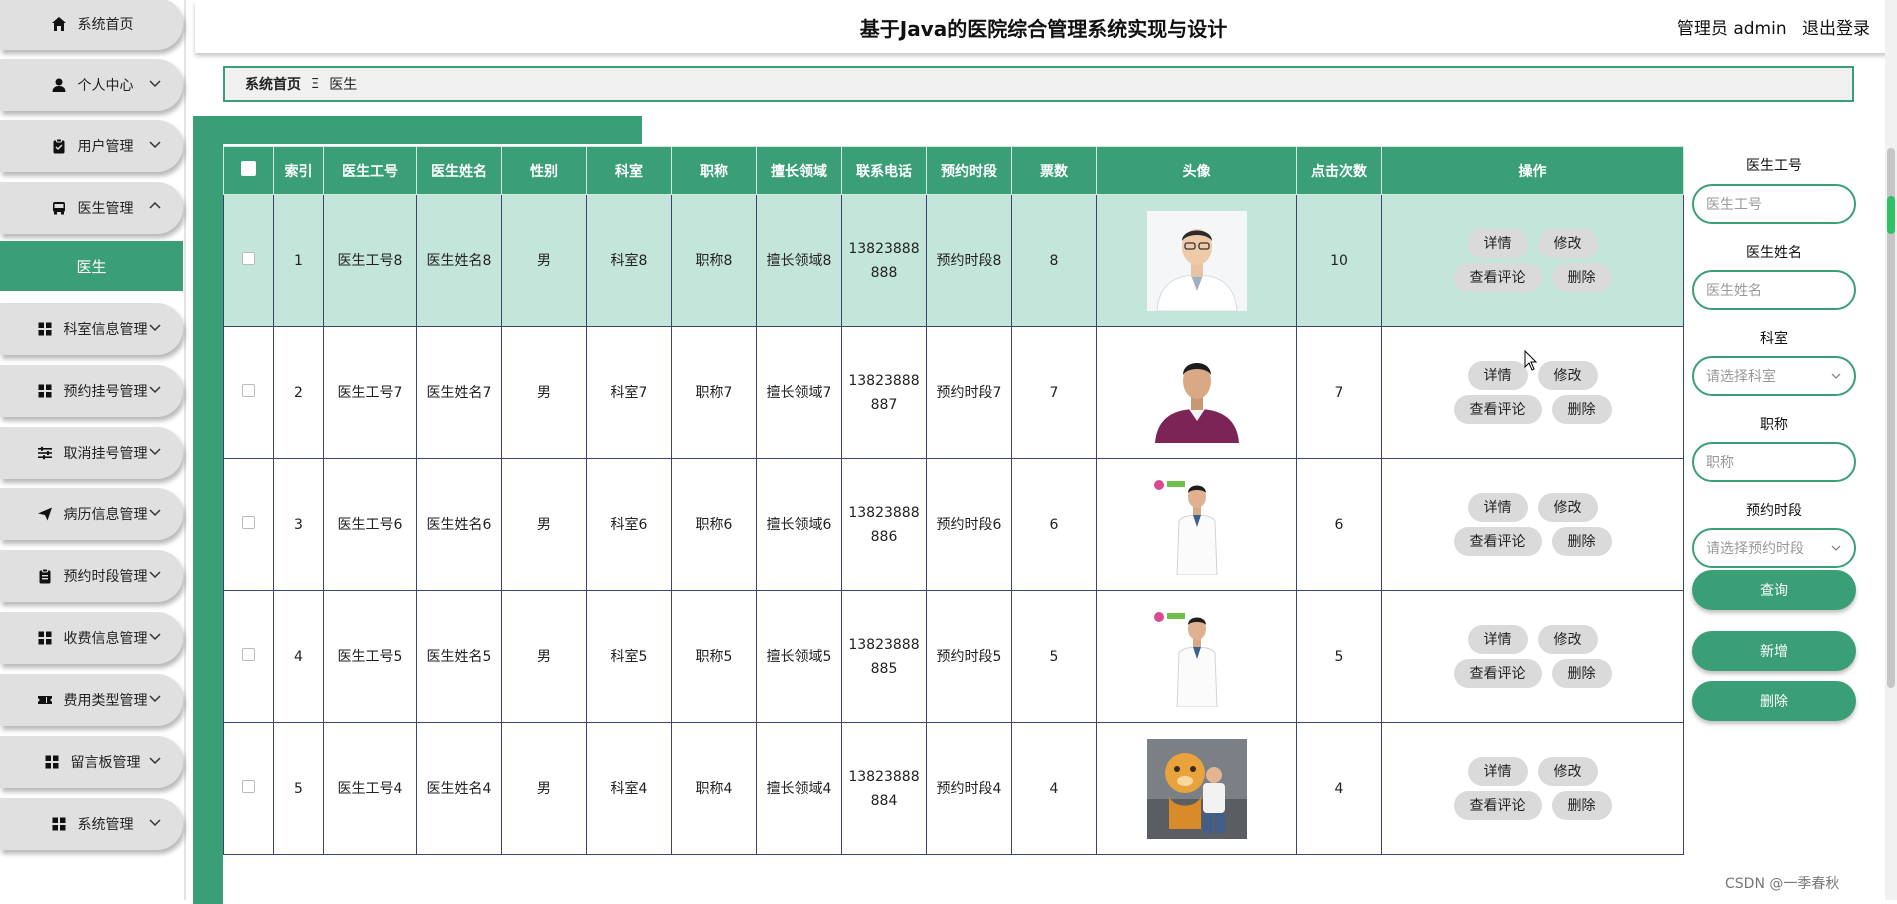 The width and height of the screenshot is (1897, 904). I want to click on add-button: 新增, so click(1774, 651).